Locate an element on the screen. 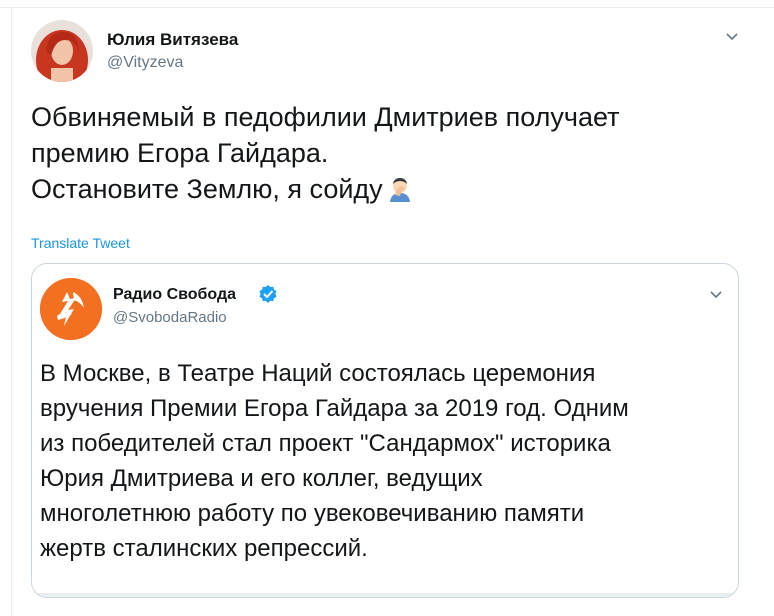  tweet-text-line: Остановите Землю, я сойду is located at coordinates (391, 189).